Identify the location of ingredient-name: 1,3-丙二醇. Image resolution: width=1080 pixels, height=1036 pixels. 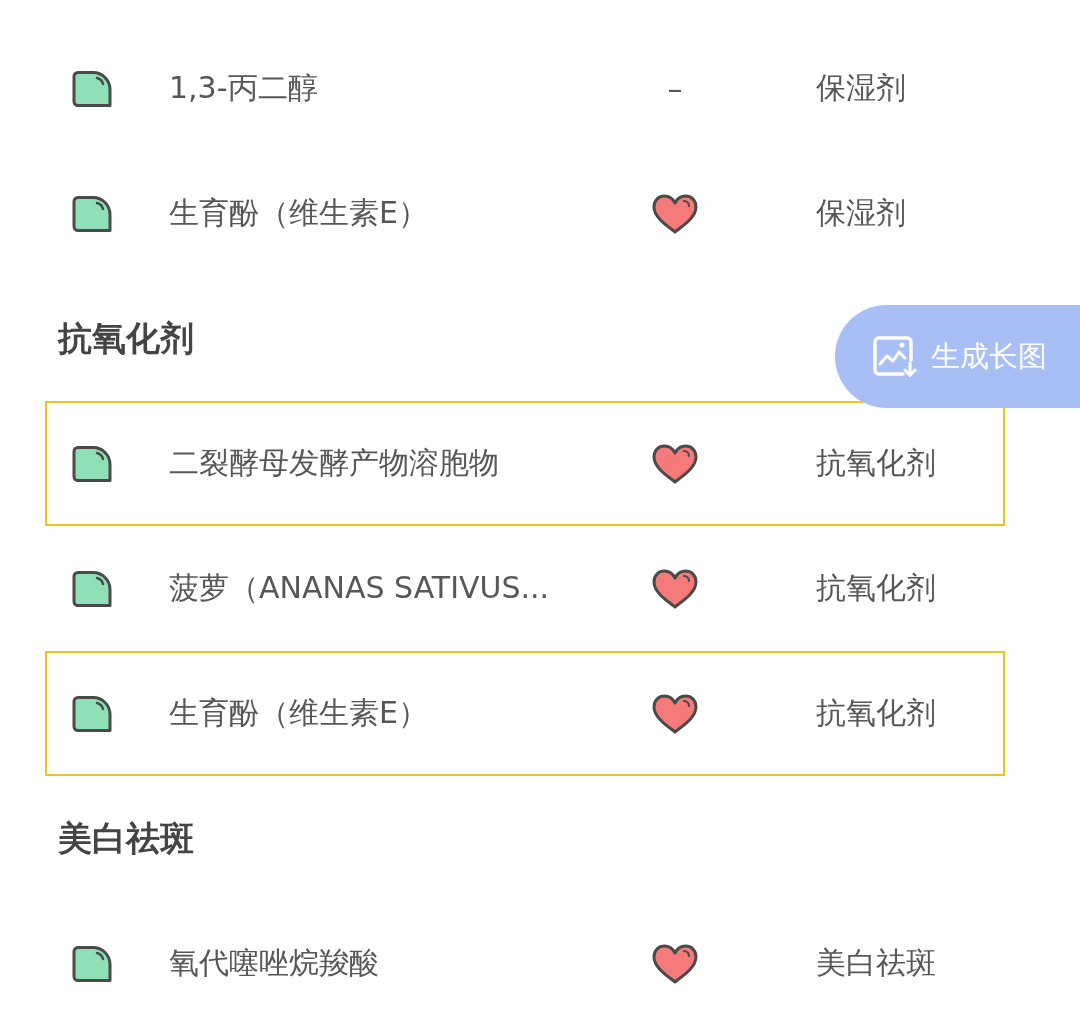
(244, 88).